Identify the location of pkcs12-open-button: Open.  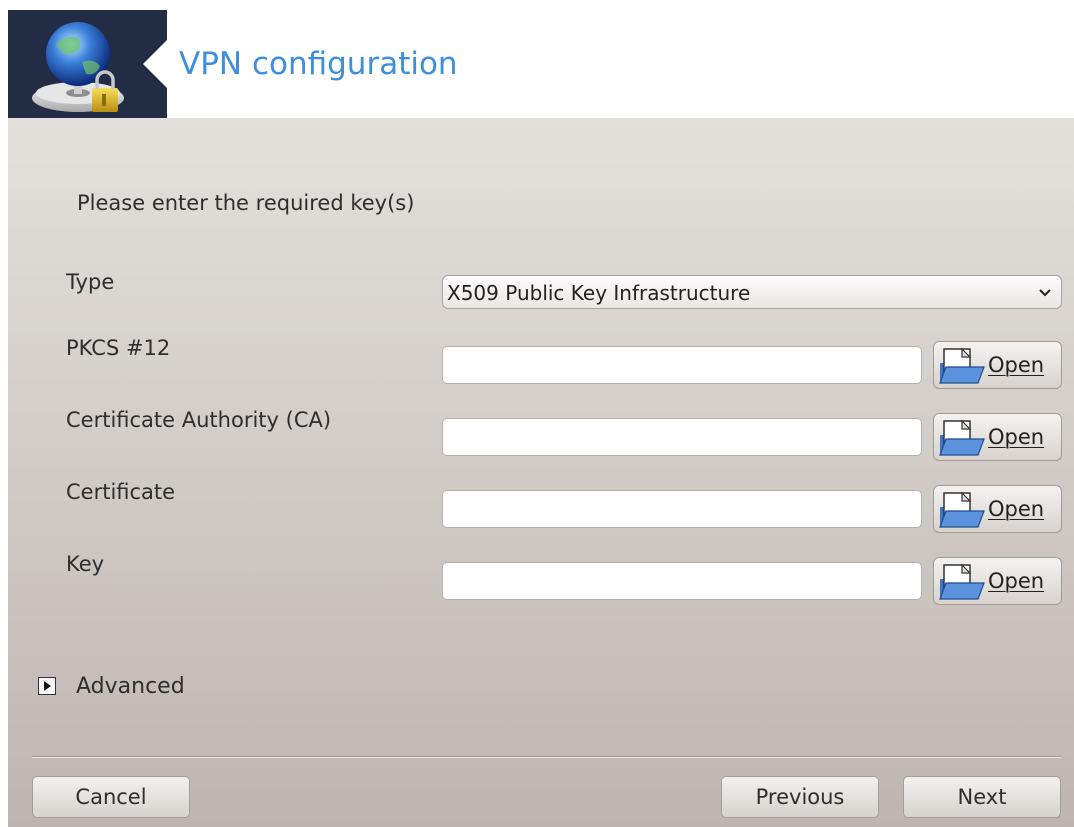
(997, 365).